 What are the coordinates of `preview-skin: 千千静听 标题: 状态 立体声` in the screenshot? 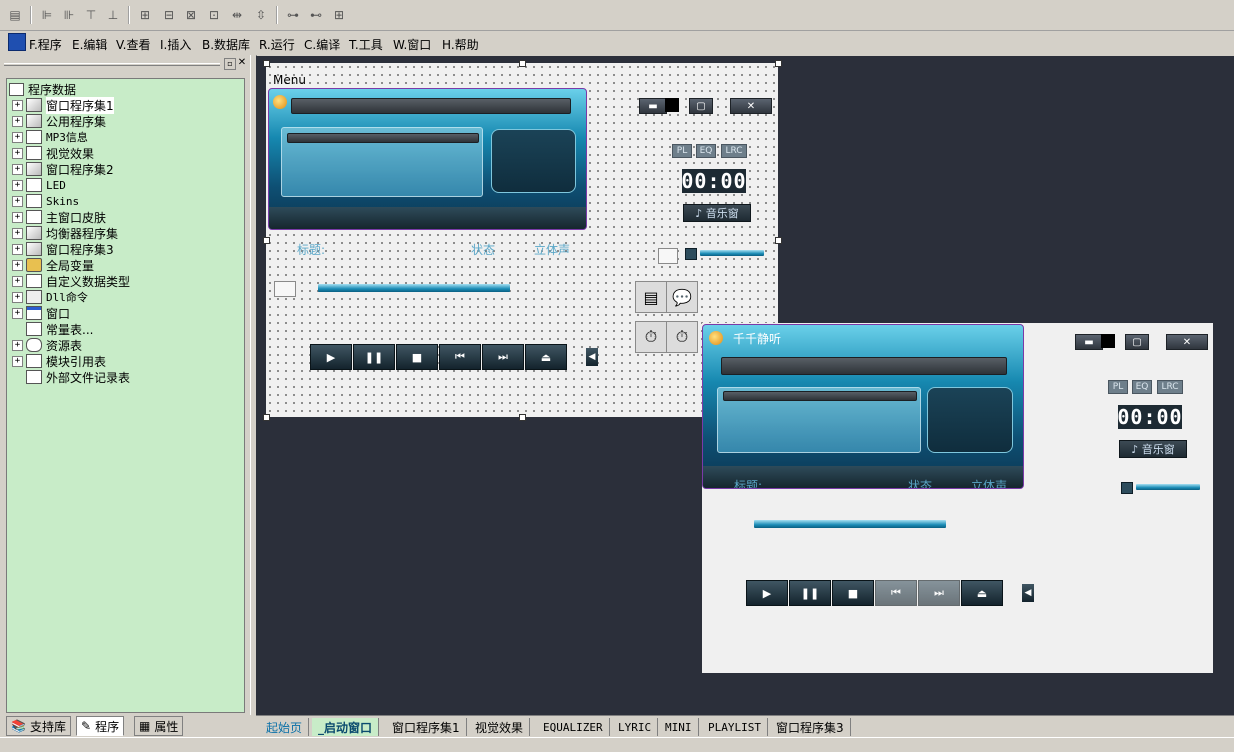 It's located at (863, 406).